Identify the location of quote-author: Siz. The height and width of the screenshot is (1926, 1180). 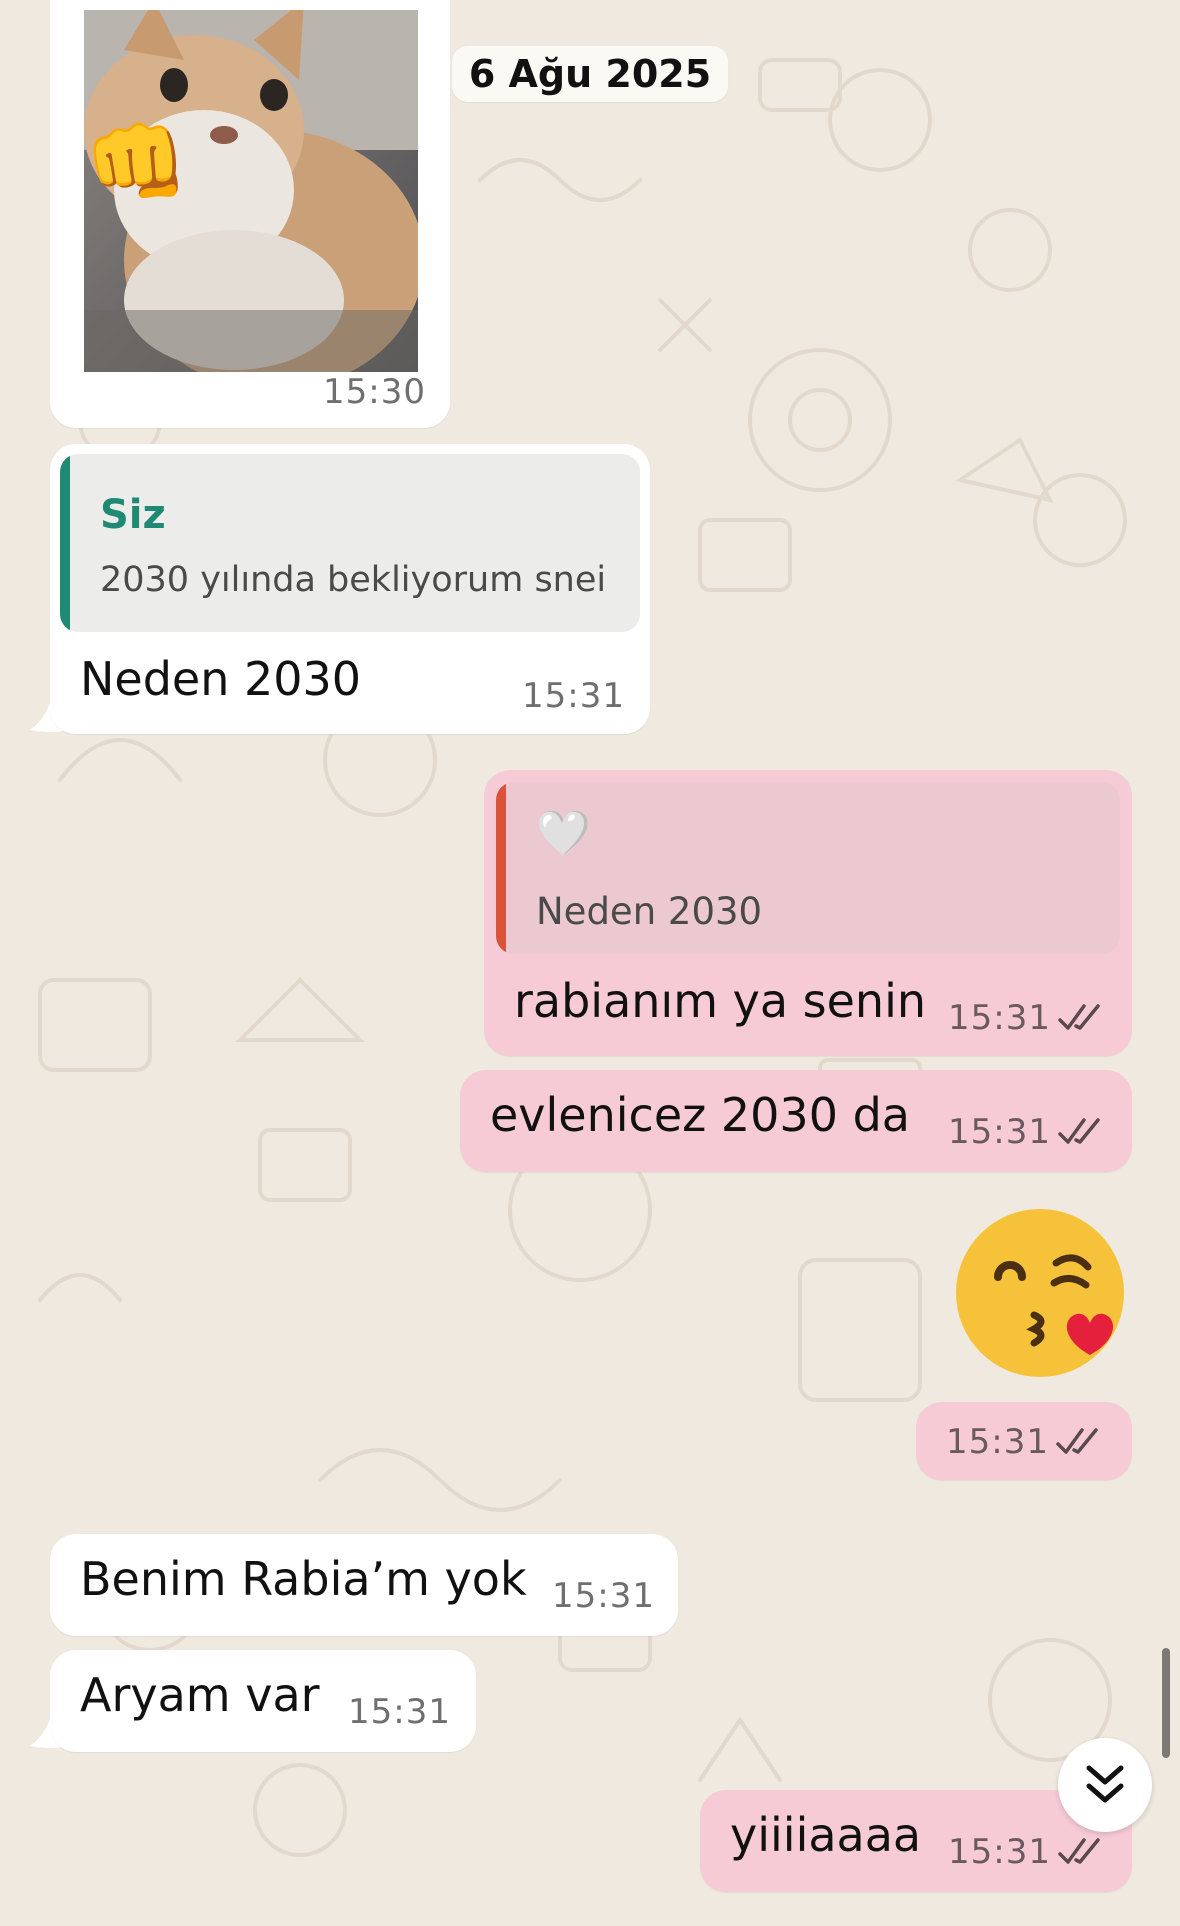
(133, 515).